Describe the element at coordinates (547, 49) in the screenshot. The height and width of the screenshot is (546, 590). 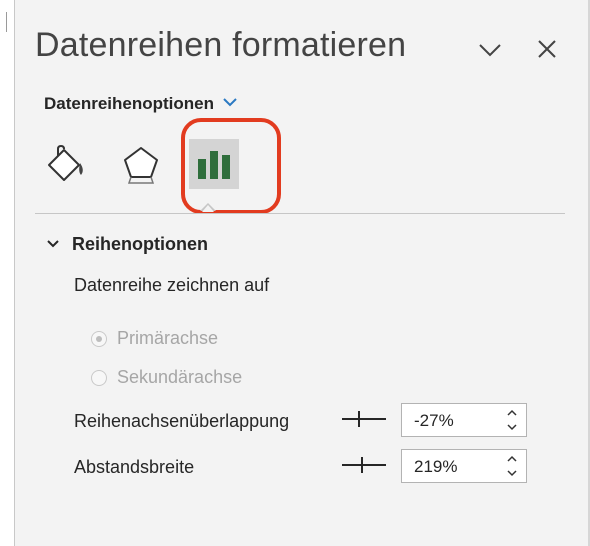
I see `close-icon` at that location.